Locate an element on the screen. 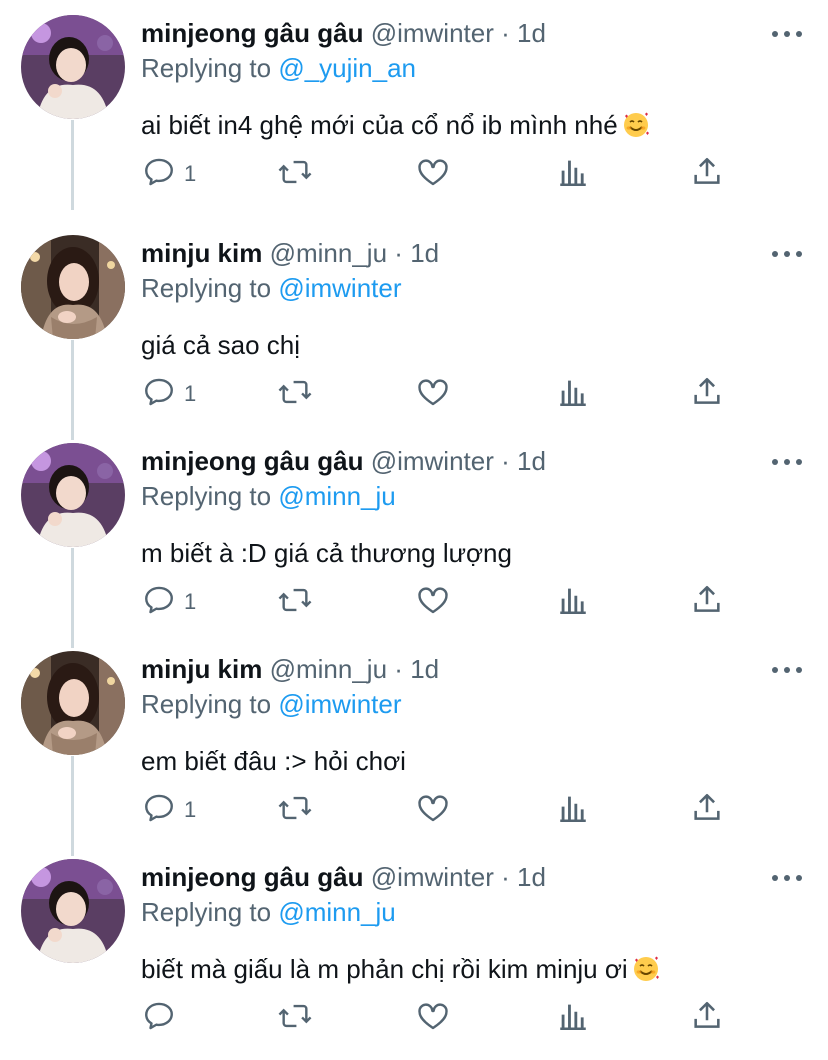 The height and width of the screenshot is (1060, 828). reply-button is located at coordinates (182, 1017).